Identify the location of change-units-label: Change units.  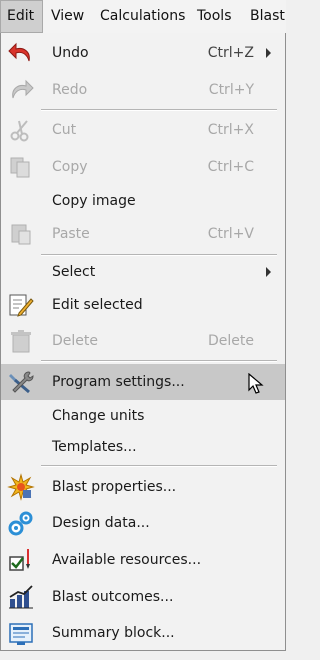
(98, 416).